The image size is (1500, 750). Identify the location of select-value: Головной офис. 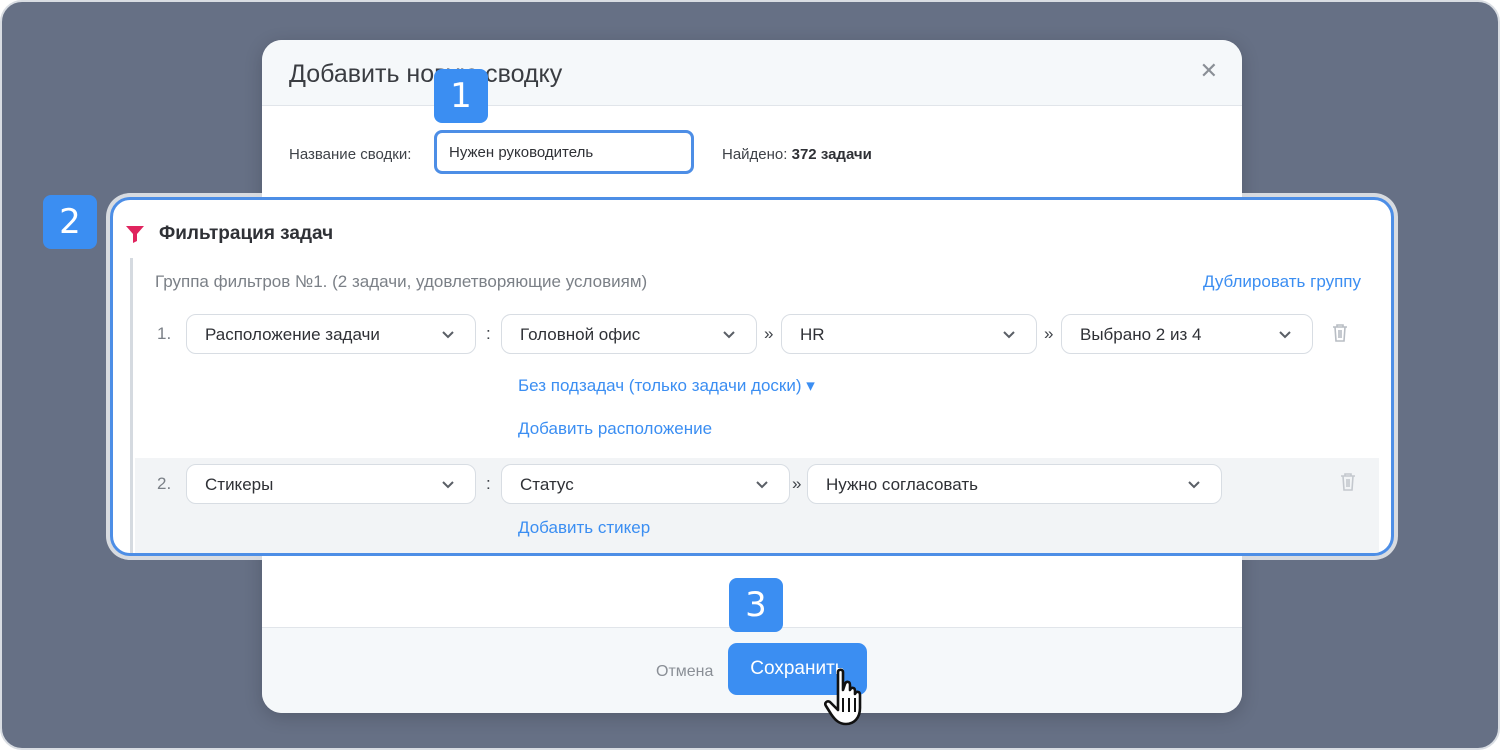
(580, 334).